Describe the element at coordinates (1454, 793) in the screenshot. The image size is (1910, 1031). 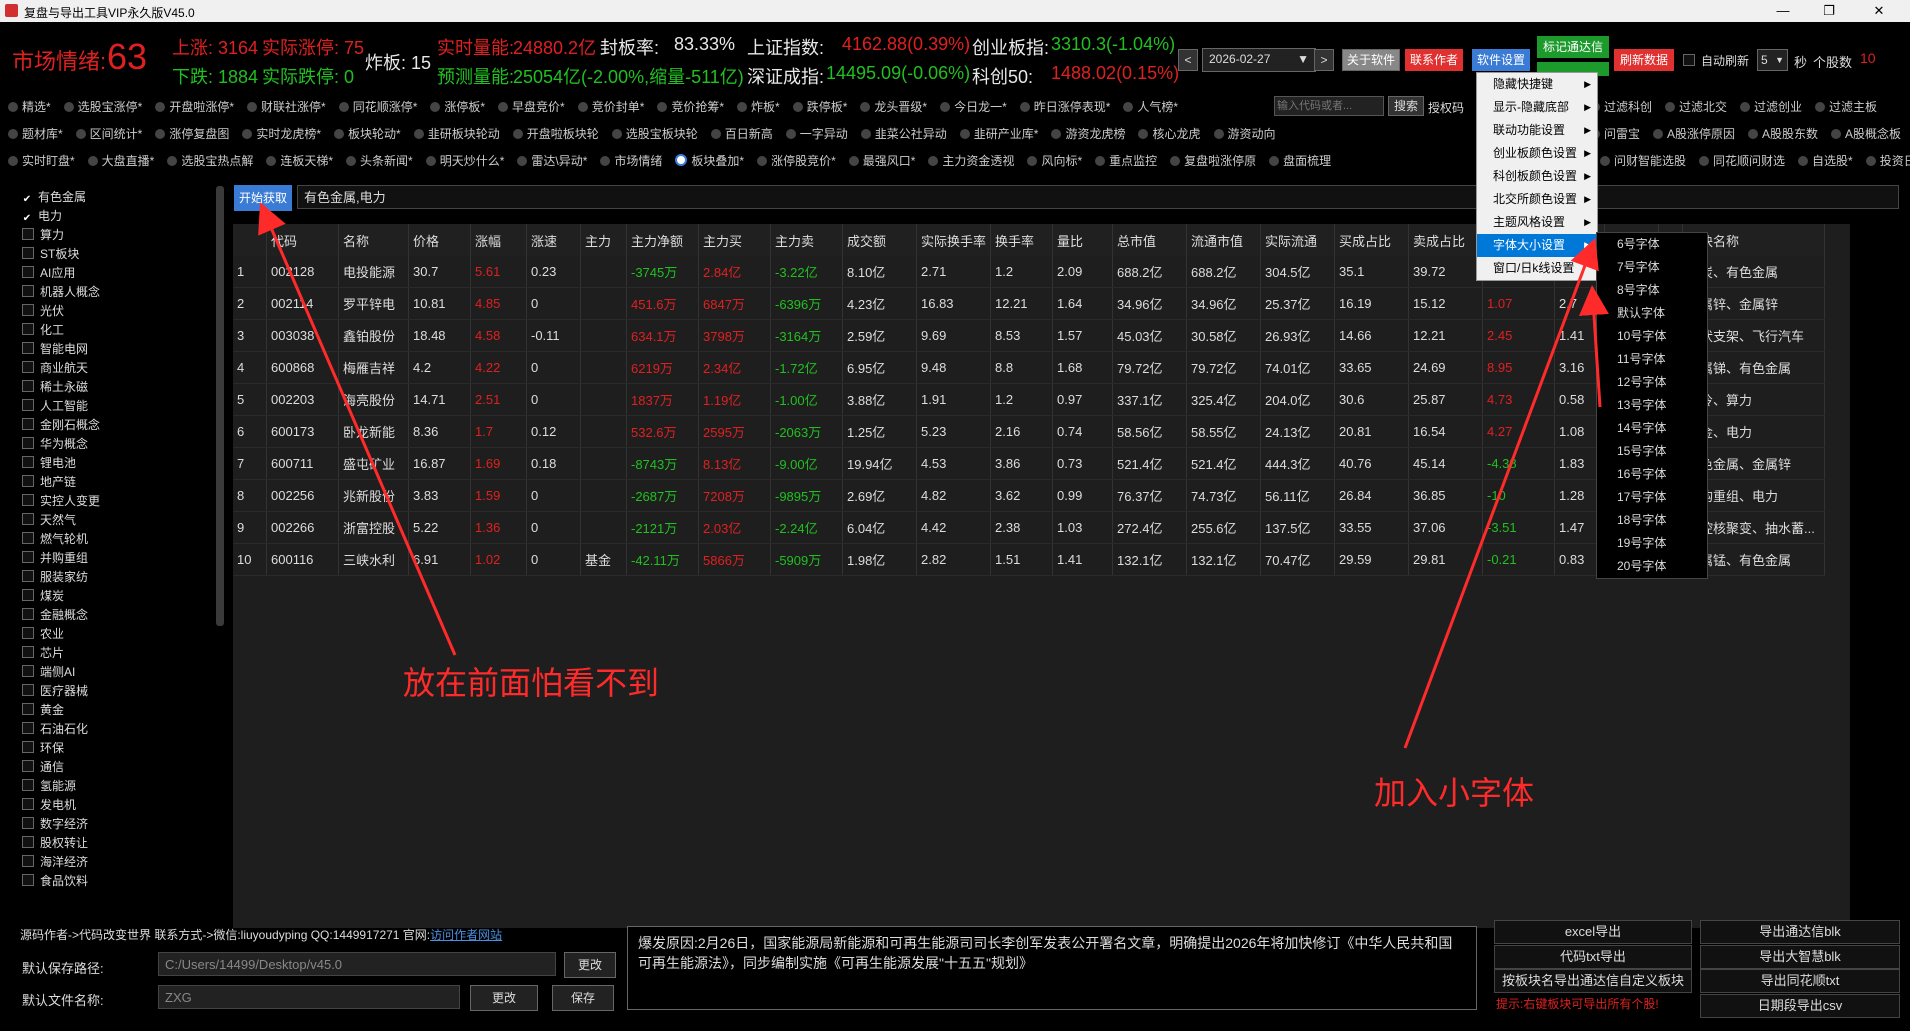
I see `annotation-right: 加入小字体` at that location.